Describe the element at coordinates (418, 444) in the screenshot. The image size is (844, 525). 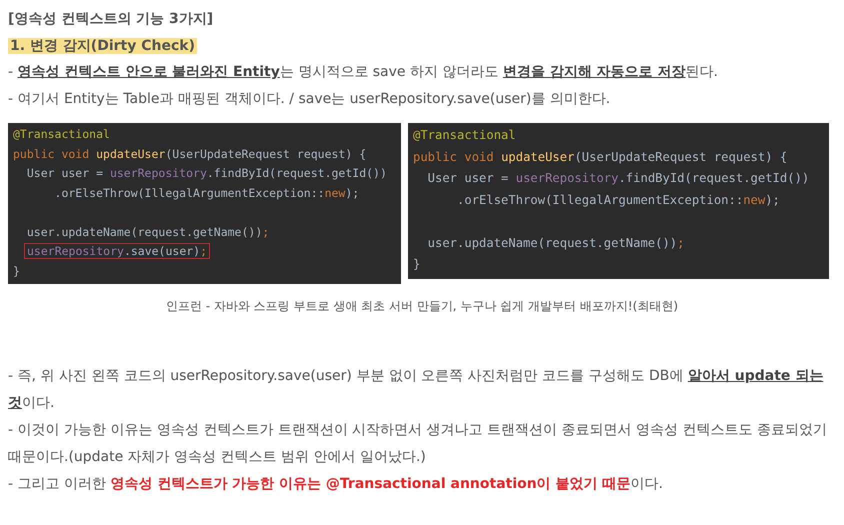
I see `paragraph: - 이것이 가능한 이유는 영속성 컨텍스트가 트랜잭션이 시작하면서 생겨나고 트랜잭션이 종료되면서 영속성 컨텍스트도 종료되었기 때문이다.(update 자체가 영속성 컨텍스트 범위 안에서 일어났다.)` at that location.